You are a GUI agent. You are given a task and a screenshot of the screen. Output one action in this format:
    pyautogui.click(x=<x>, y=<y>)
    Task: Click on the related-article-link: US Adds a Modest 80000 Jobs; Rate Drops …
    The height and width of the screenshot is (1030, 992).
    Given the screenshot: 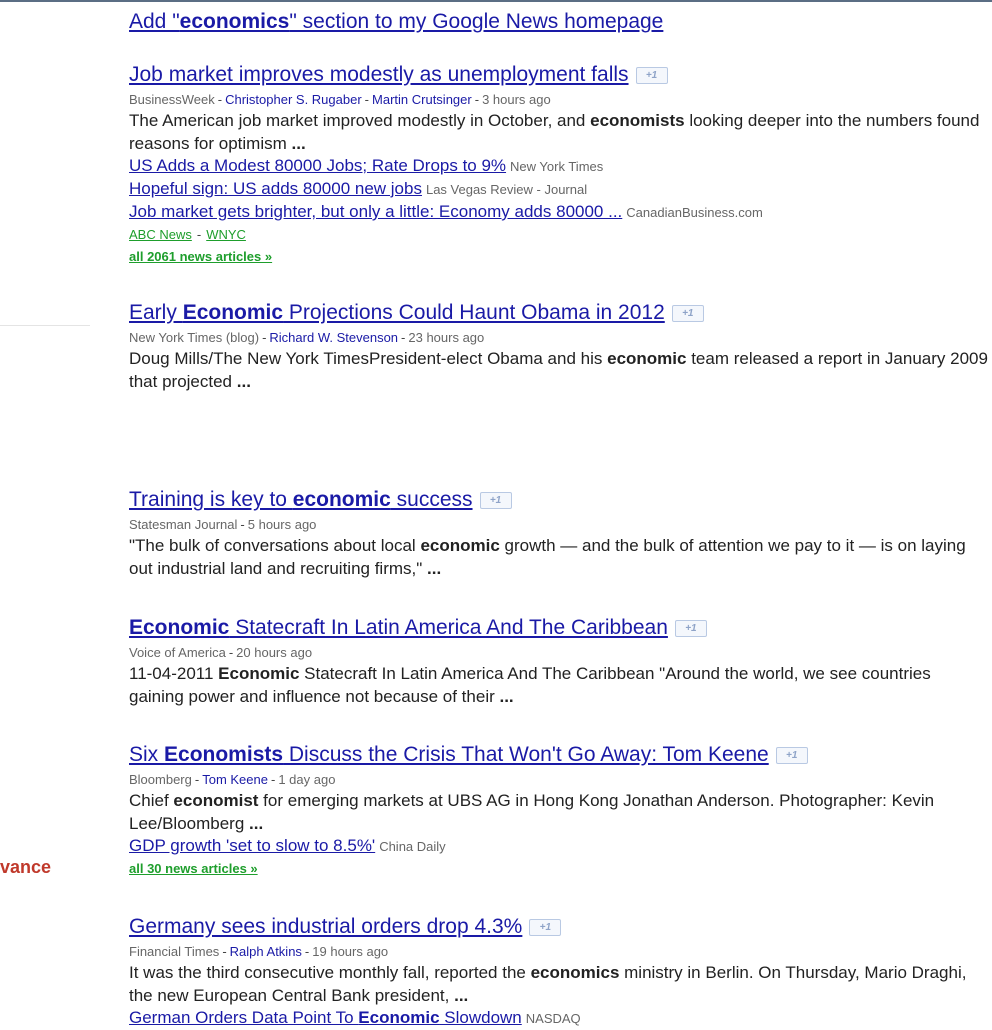 What is the action you would take?
    pyautogui.click(x=317, y=165)
    